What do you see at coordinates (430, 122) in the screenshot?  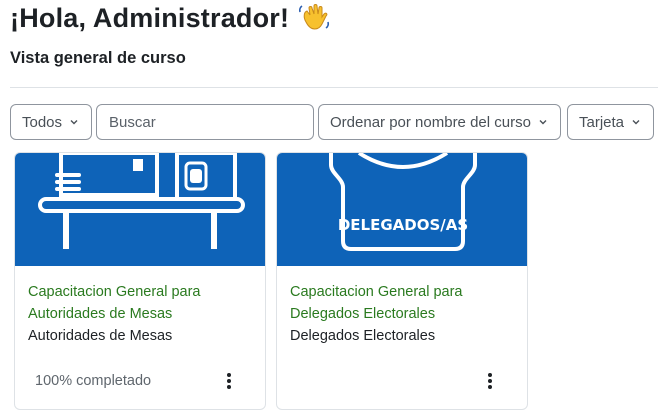 I see `sort-dropdown-label: Ordenar por nombre del curso` at bounding box center [430, 122].